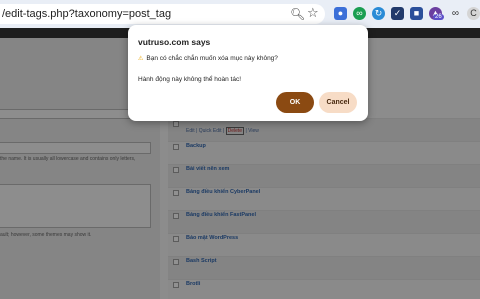 The width and height of the screenshot is (480, 299). I want to click on warning-icon: ⚠, so click(141, 59).